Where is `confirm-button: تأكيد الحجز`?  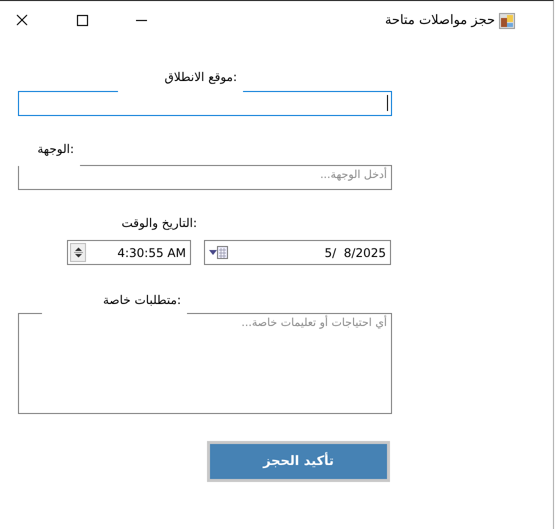 confirm-button: تأكيد الحجز is located at coordinates (298, 461).